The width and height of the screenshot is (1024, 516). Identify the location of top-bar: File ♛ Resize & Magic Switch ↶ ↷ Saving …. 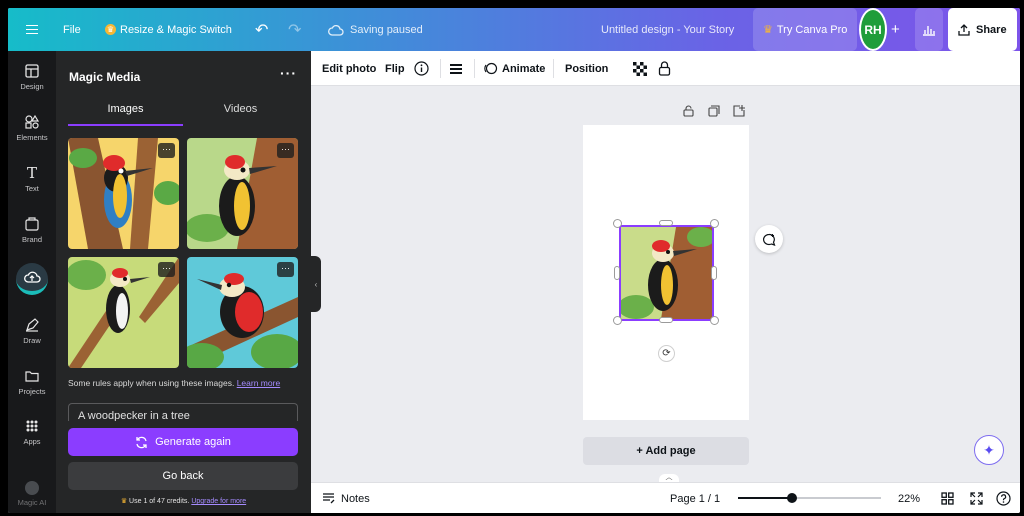
(514, 29).